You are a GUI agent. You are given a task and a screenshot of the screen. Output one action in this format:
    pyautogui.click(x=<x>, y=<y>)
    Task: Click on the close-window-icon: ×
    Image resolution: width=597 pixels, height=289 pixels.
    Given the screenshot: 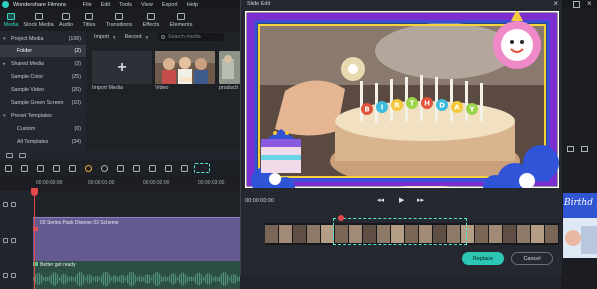 What is the action you would take?
    pyautogui.click(x=589, y=4)
    